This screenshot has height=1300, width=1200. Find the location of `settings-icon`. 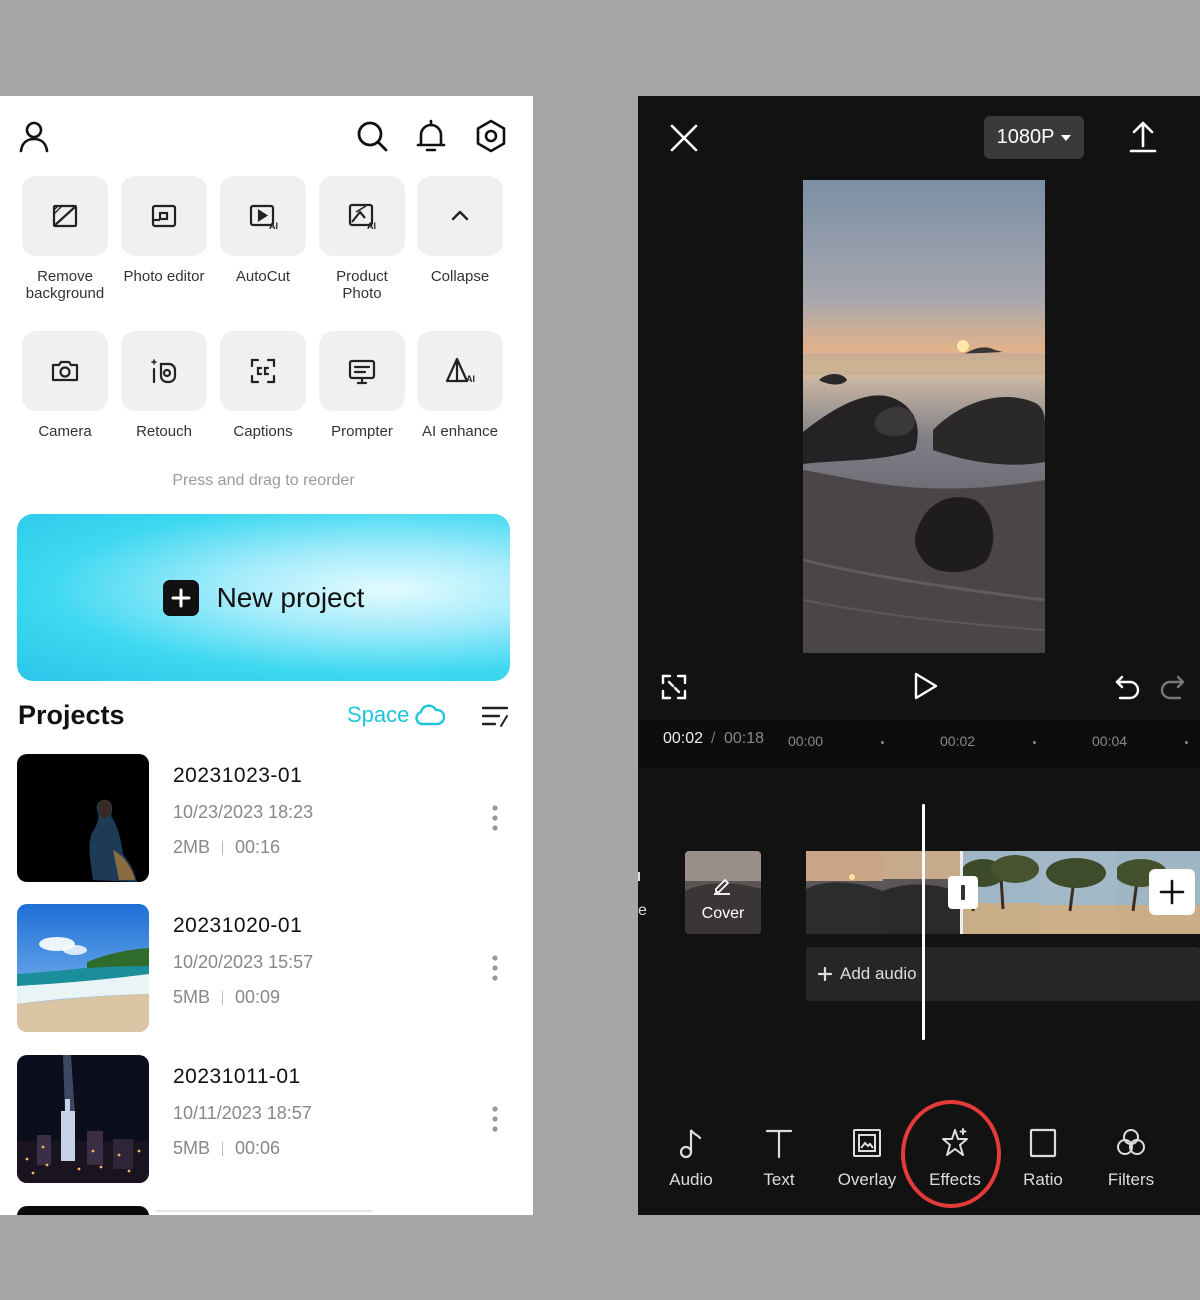

settings-icon is located at coordinates (491, 136).